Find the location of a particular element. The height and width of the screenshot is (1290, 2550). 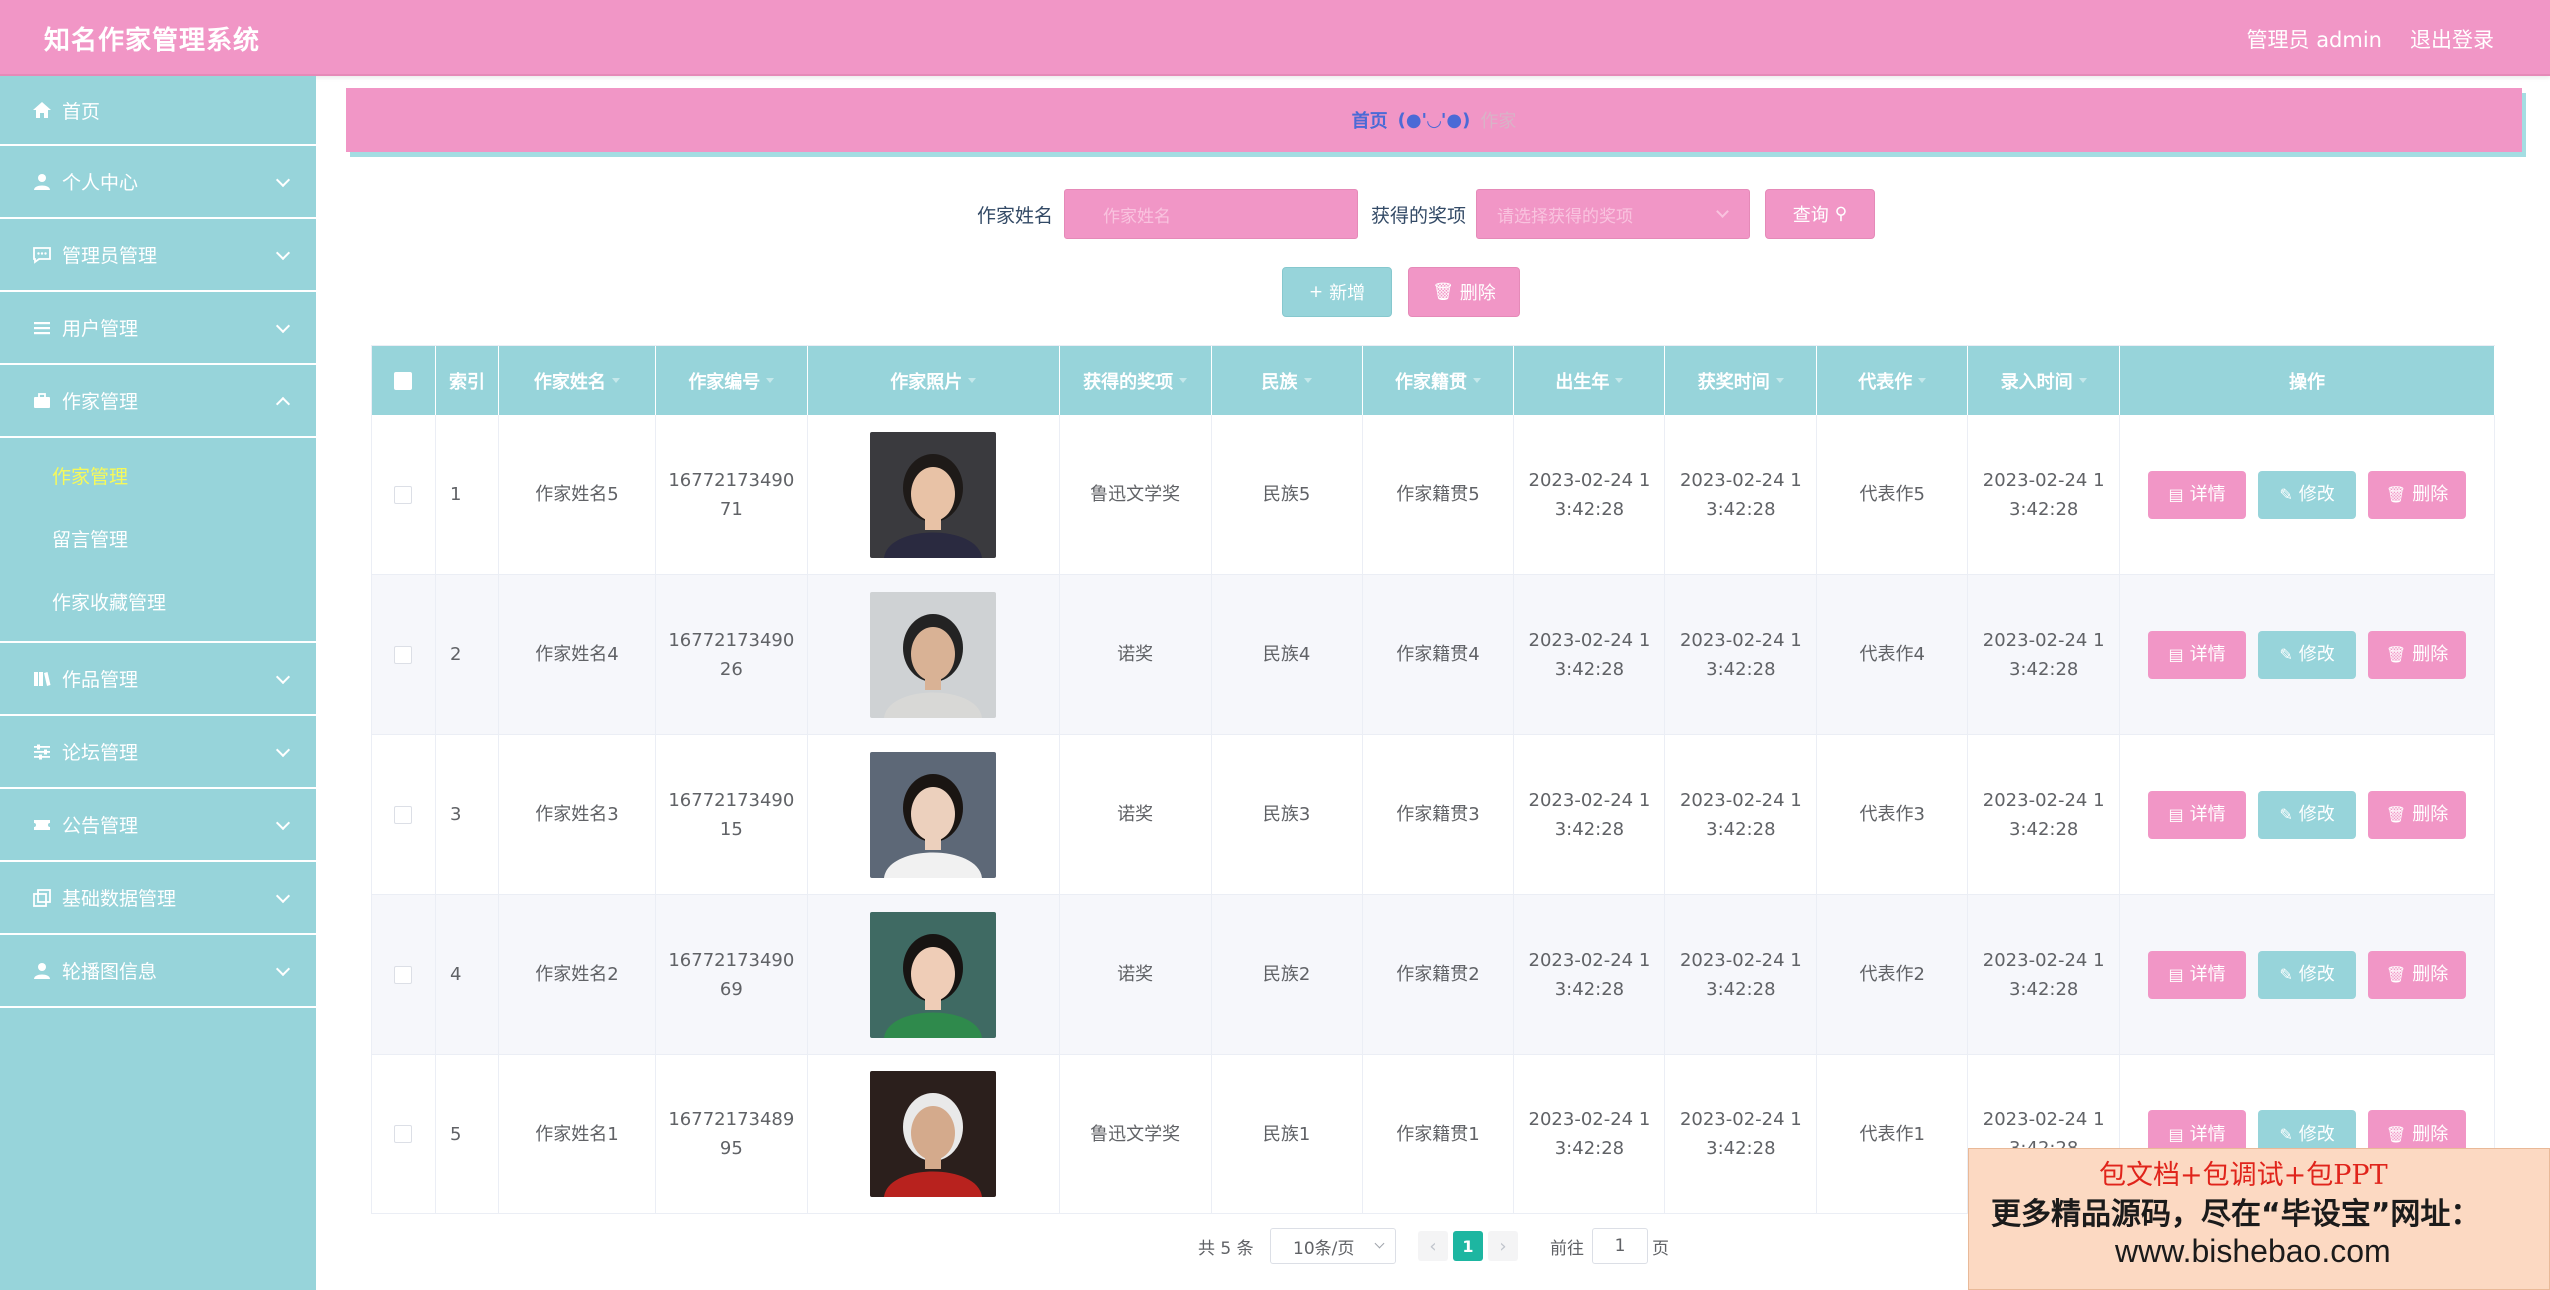

cell-origin: 作家籍贯5 is located at coordinates (1439, 494).